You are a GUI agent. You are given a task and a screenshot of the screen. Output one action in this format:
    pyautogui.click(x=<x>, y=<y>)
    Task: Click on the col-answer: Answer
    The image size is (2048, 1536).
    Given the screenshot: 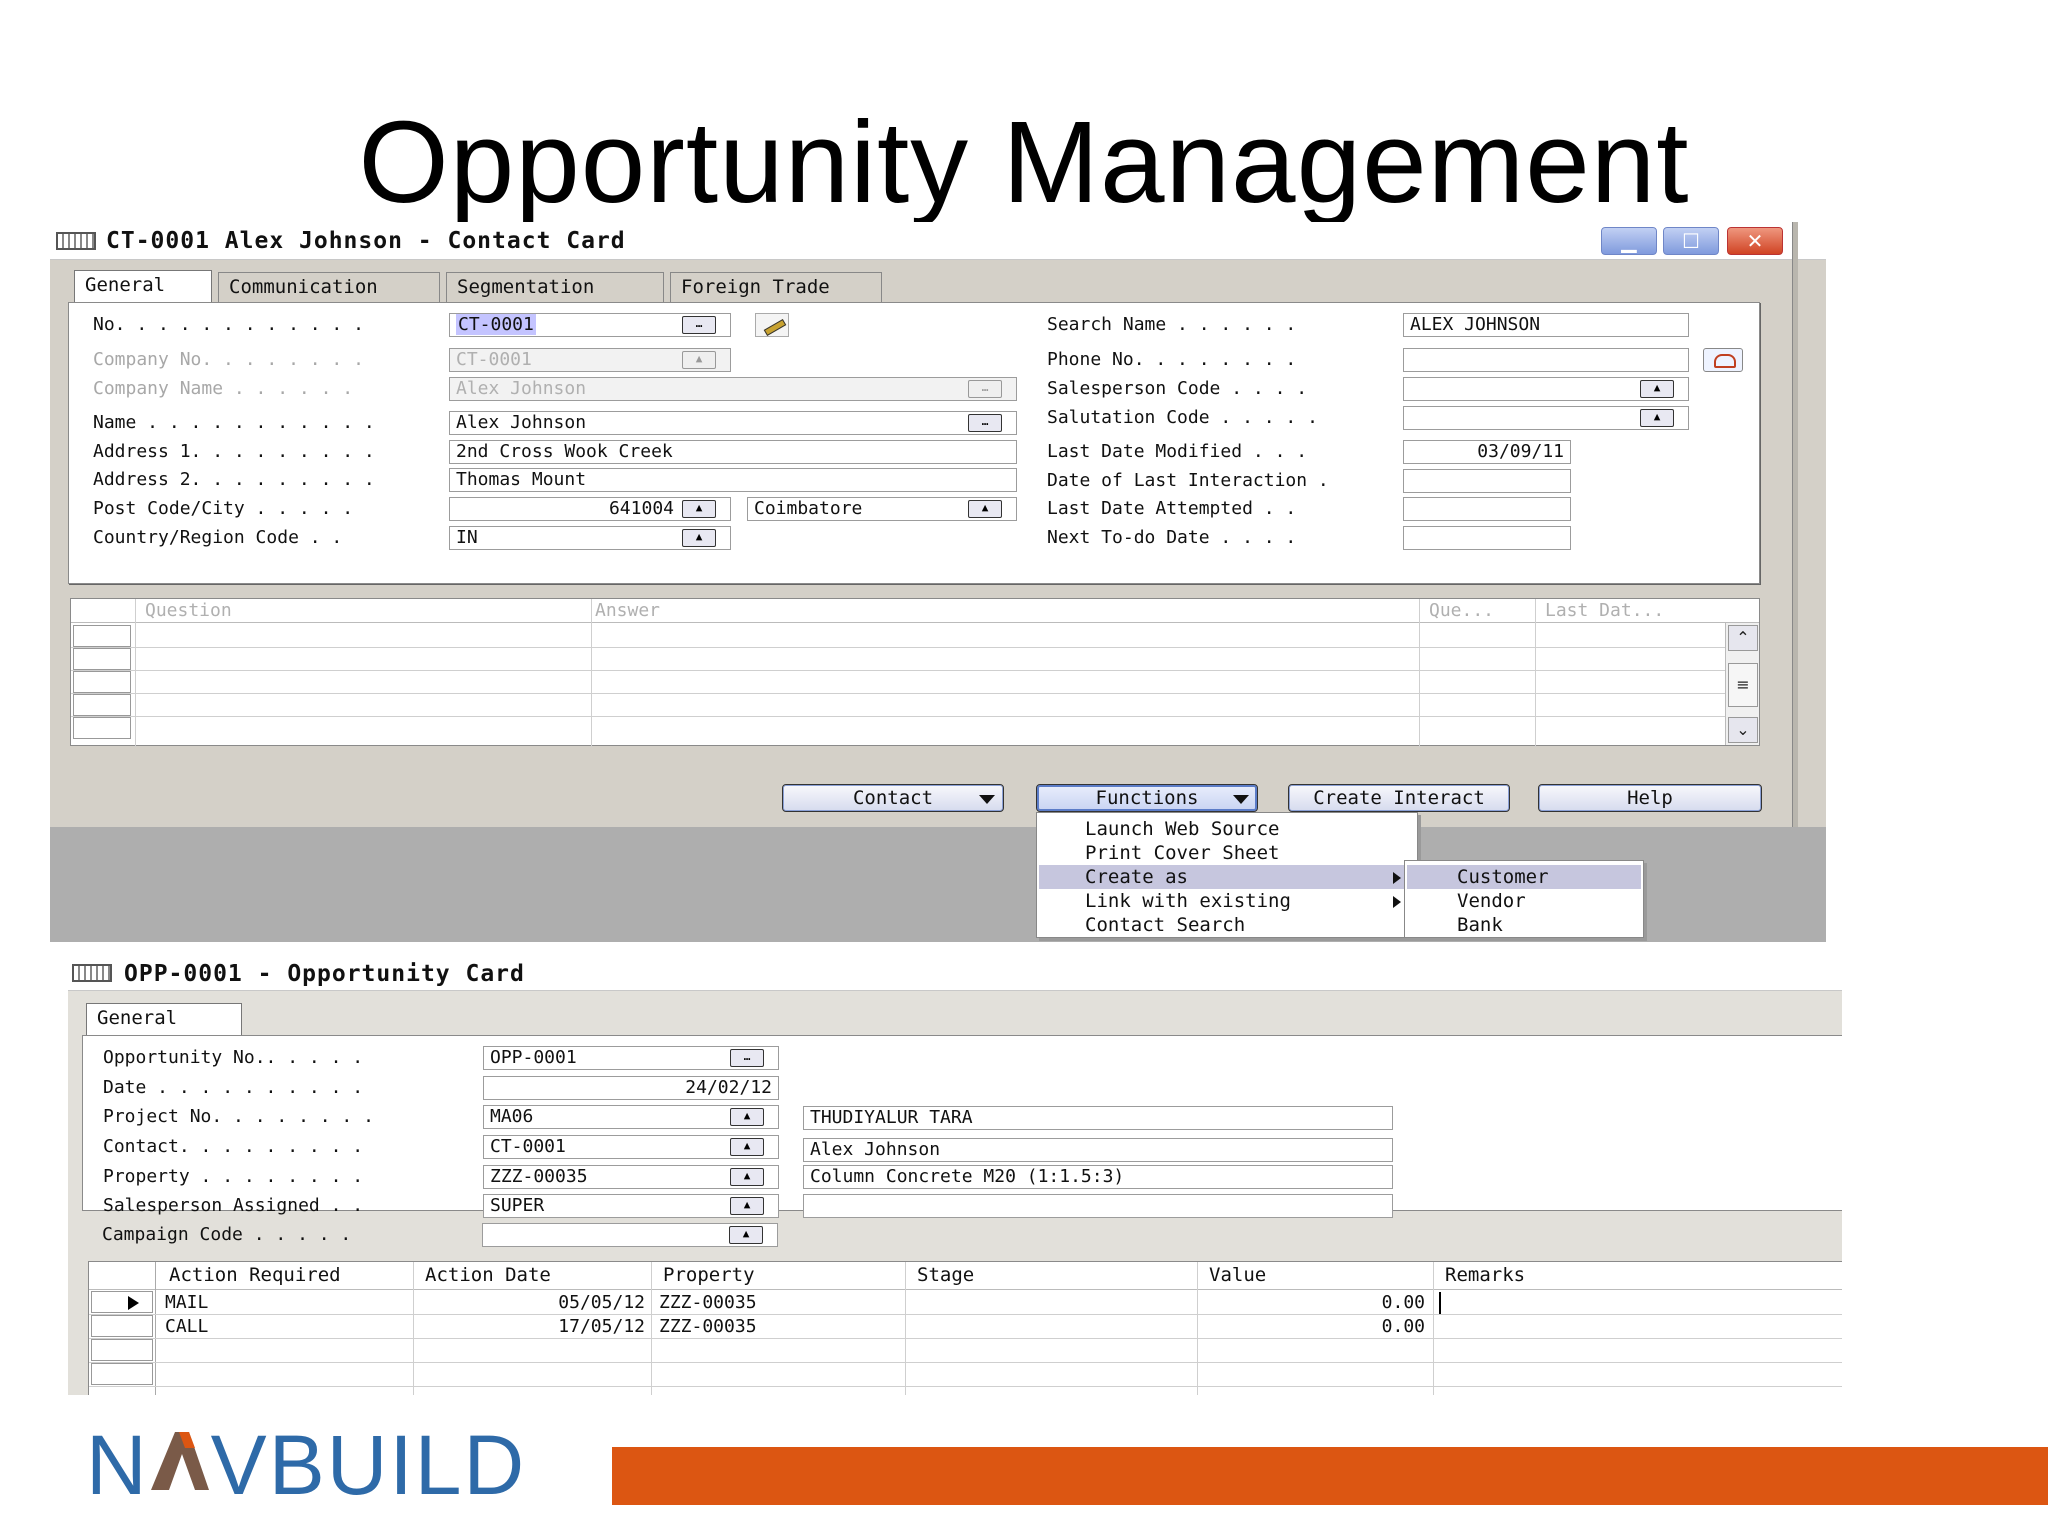 What is the action you would take?
    pyautogui.click(x=627, y=611)
    